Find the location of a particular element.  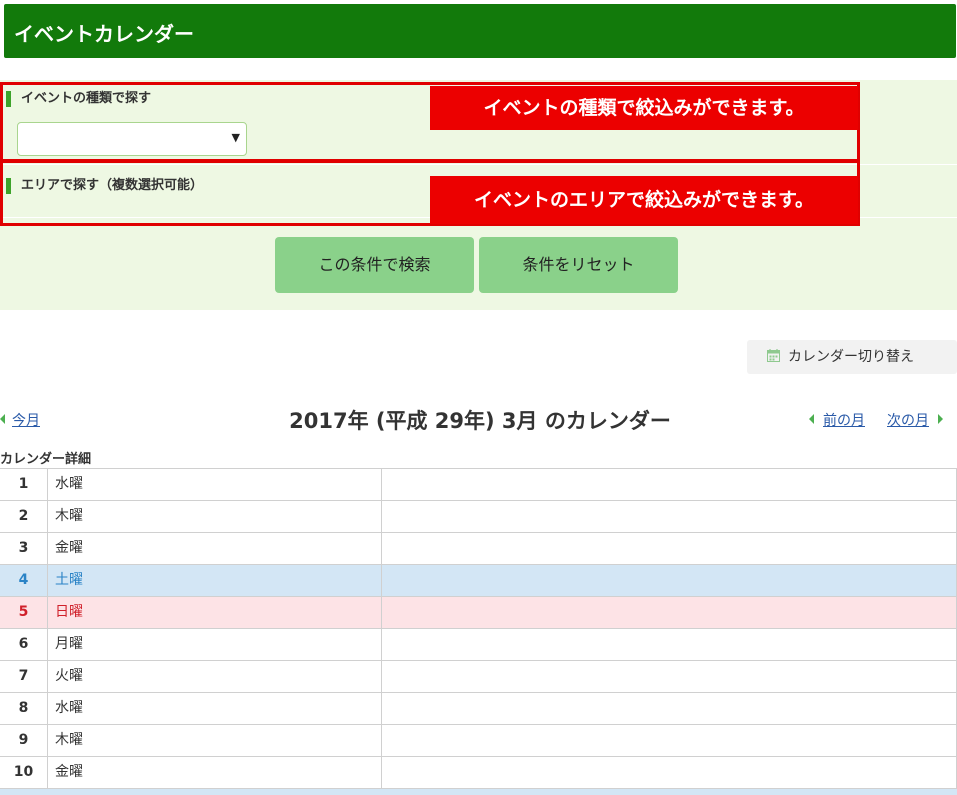

day-number: 1 is located at coordinates (24, 485).